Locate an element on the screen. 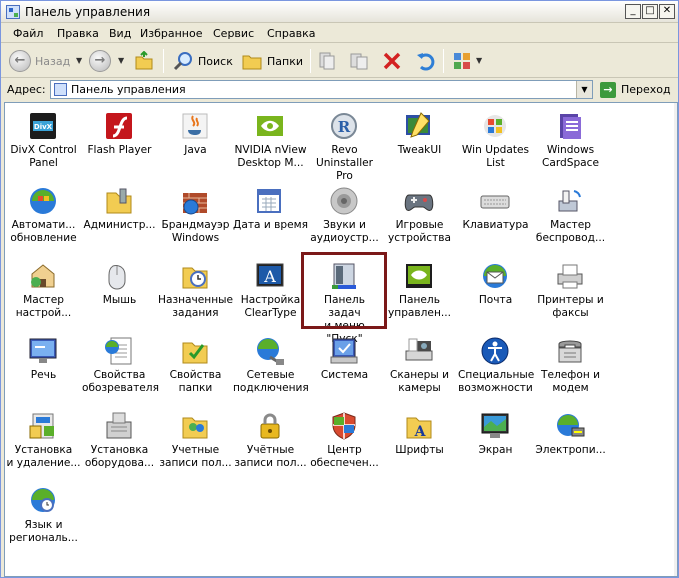 This screenshot has height=578, width=679. item-label: Телефон и модем is located at coordinates (570, 381).